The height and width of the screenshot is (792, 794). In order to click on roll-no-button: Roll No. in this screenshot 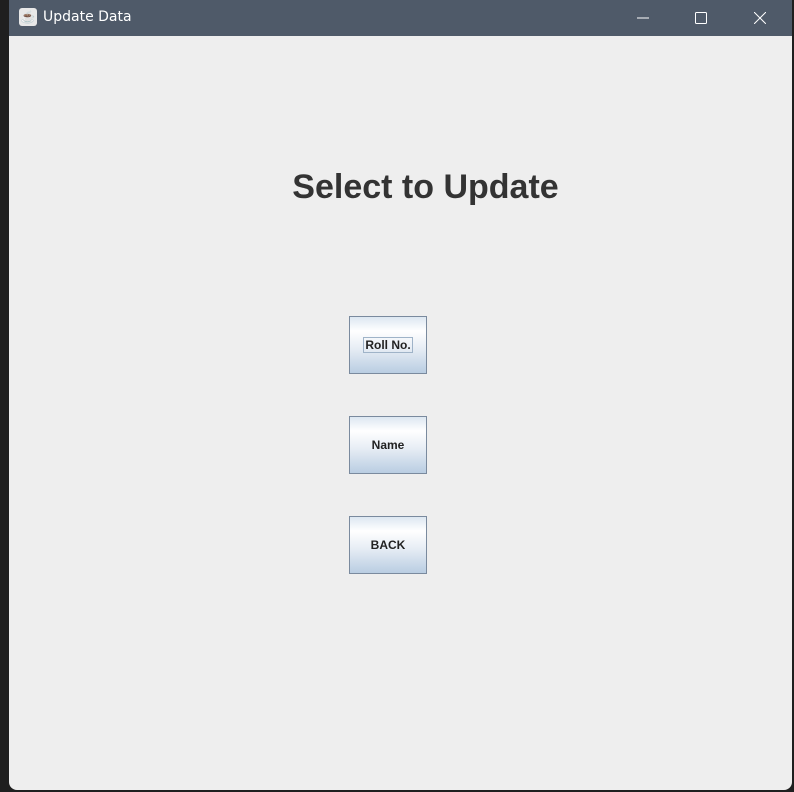, I will do `click(388, 345)`.